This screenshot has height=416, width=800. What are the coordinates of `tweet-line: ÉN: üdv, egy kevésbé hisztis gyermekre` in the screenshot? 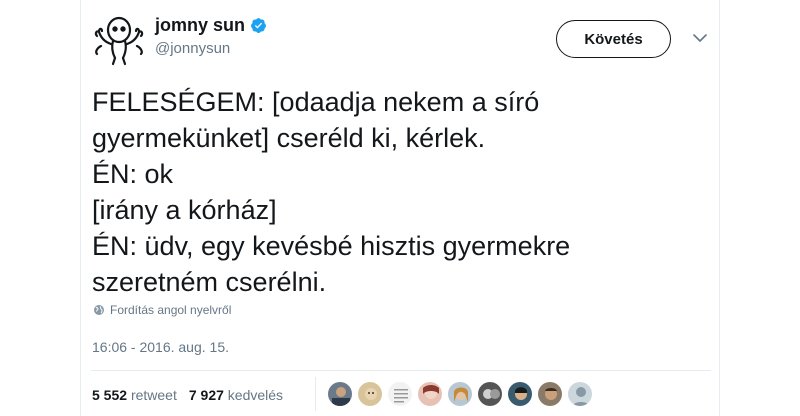 It's located at (331, 246).